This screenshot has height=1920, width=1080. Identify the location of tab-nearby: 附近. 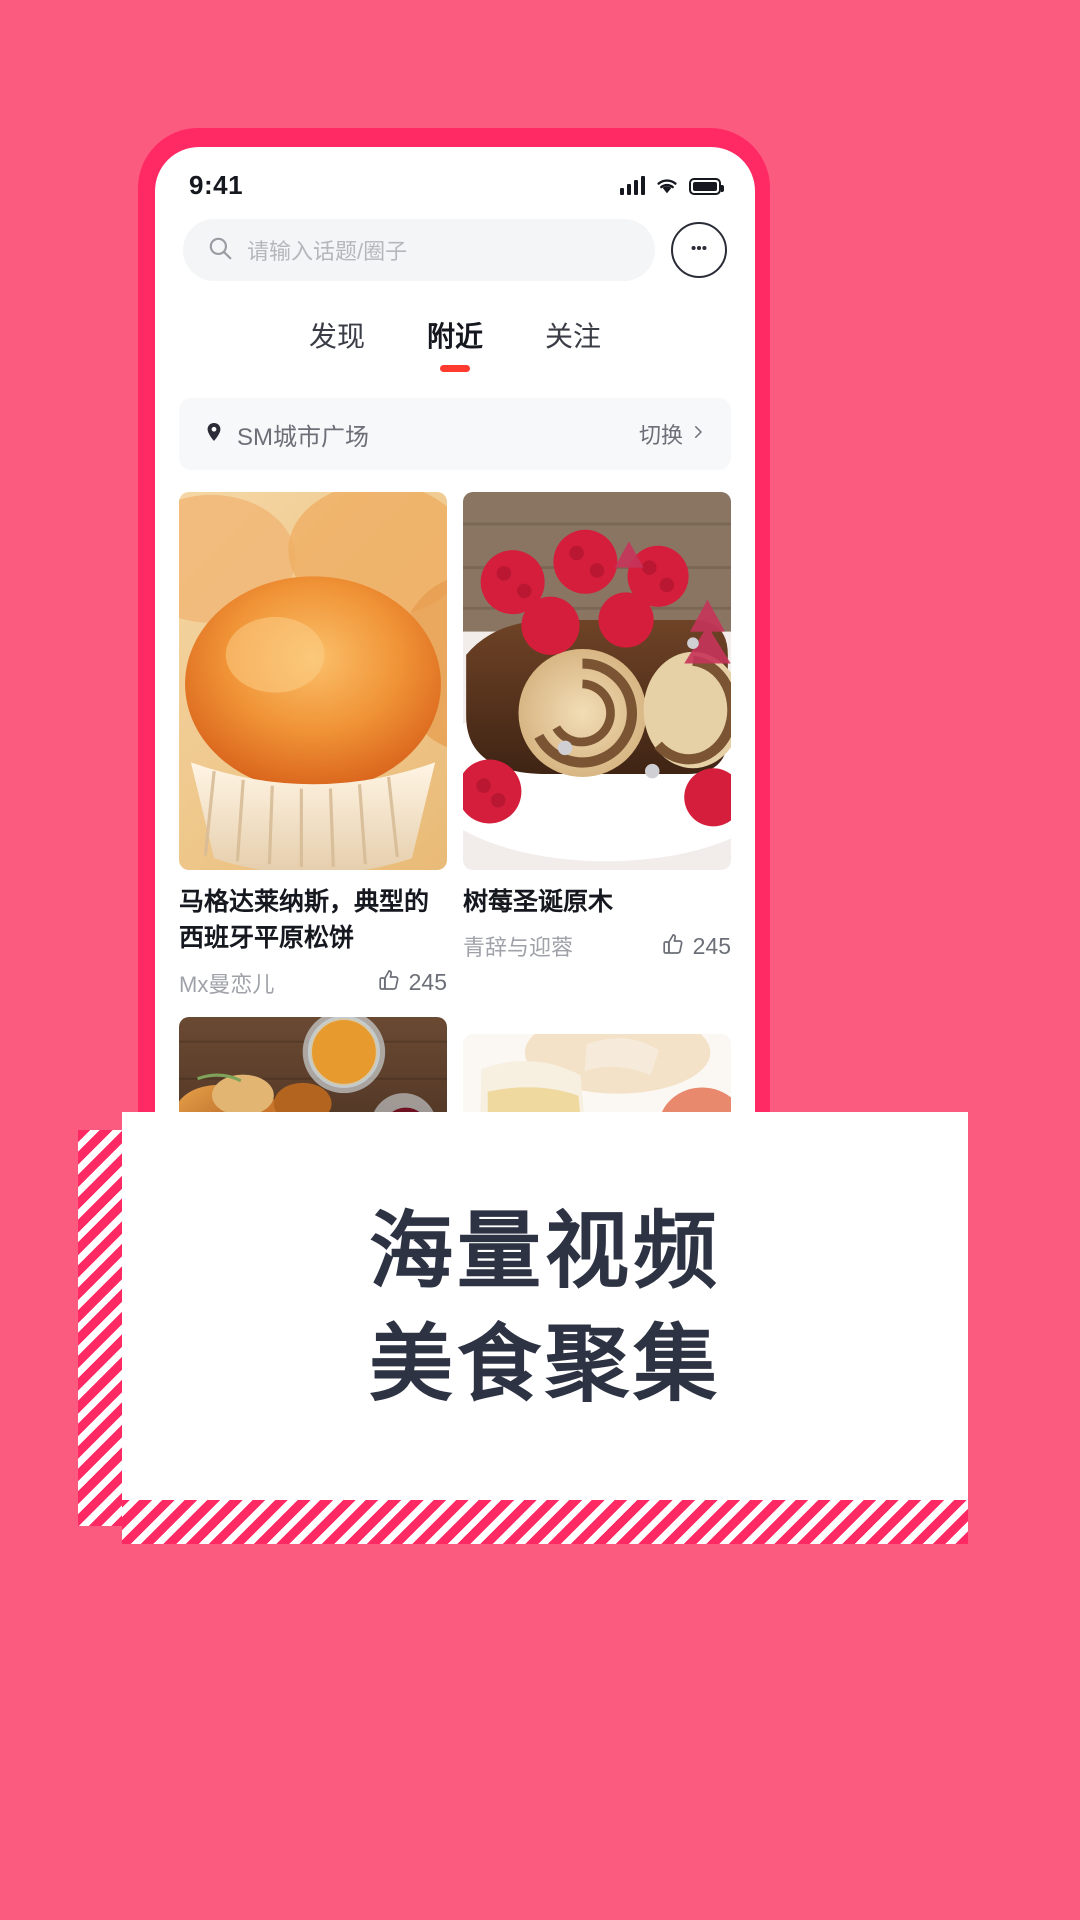
(455, 343).